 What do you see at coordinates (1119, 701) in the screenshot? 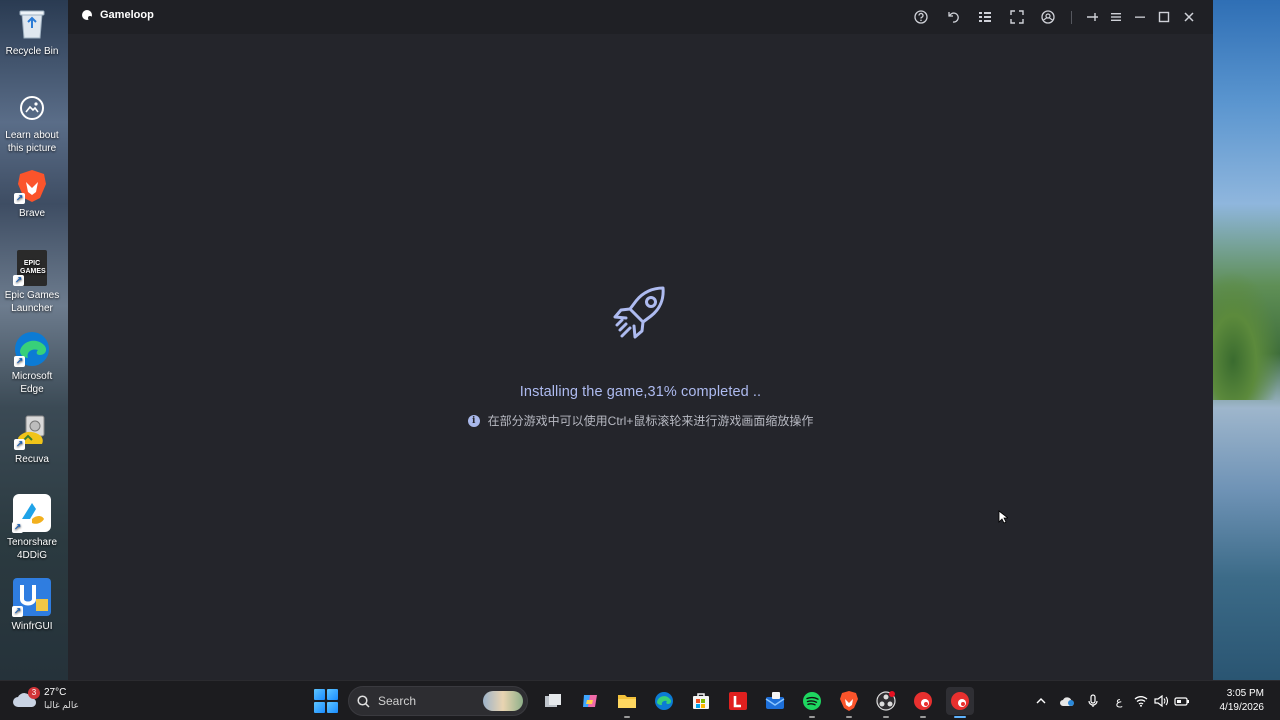
I see `language-indicator: ع` at bounding box center [1119, 701].